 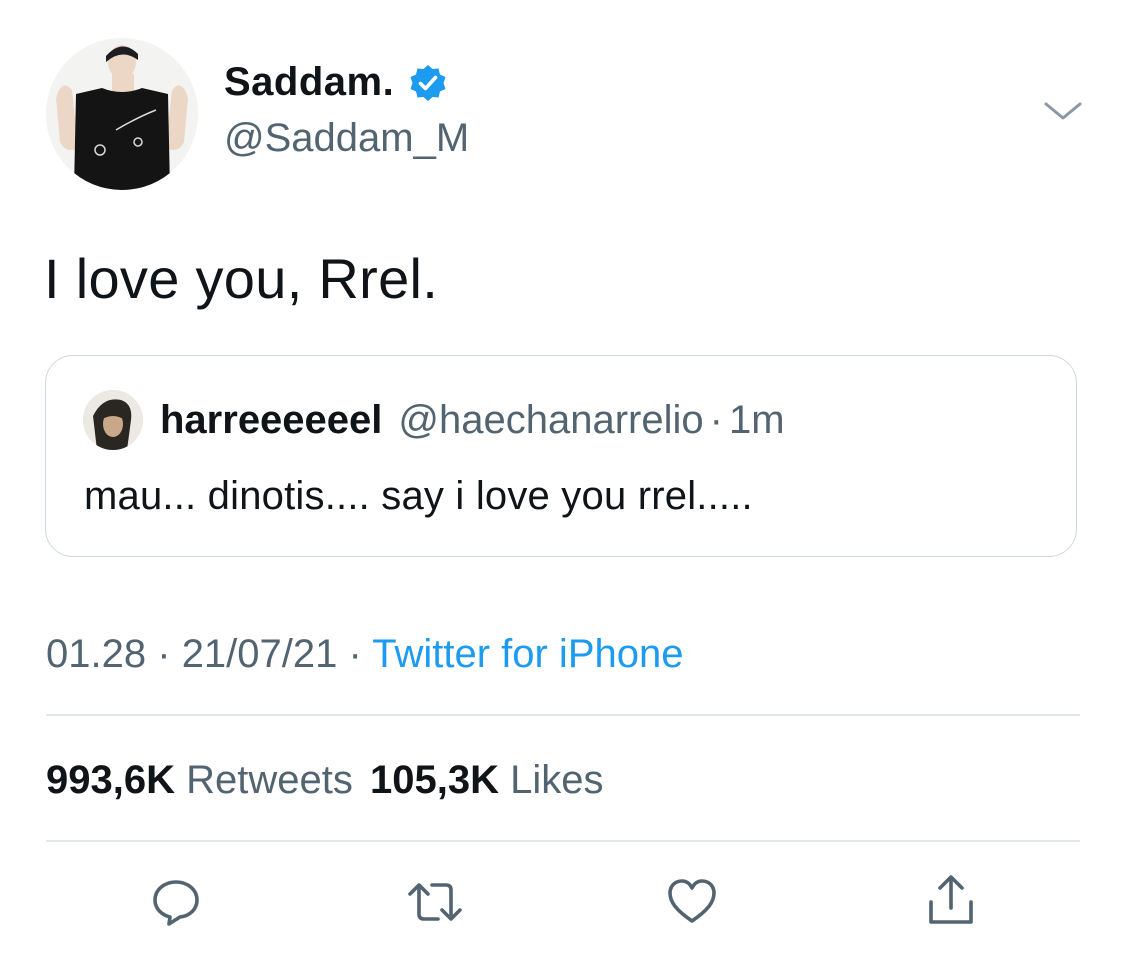 I want to click on likes-stat: 105,3K Likes, so click(x=487, y=780).